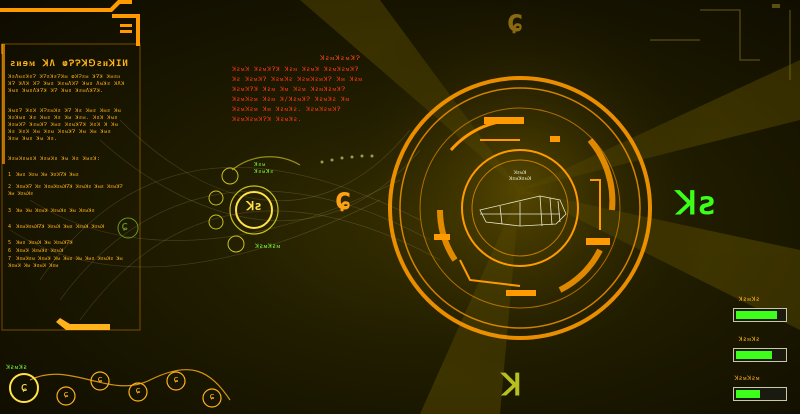  I want to click on mini-dial-button: ꓘƨ, so click(254, 206).